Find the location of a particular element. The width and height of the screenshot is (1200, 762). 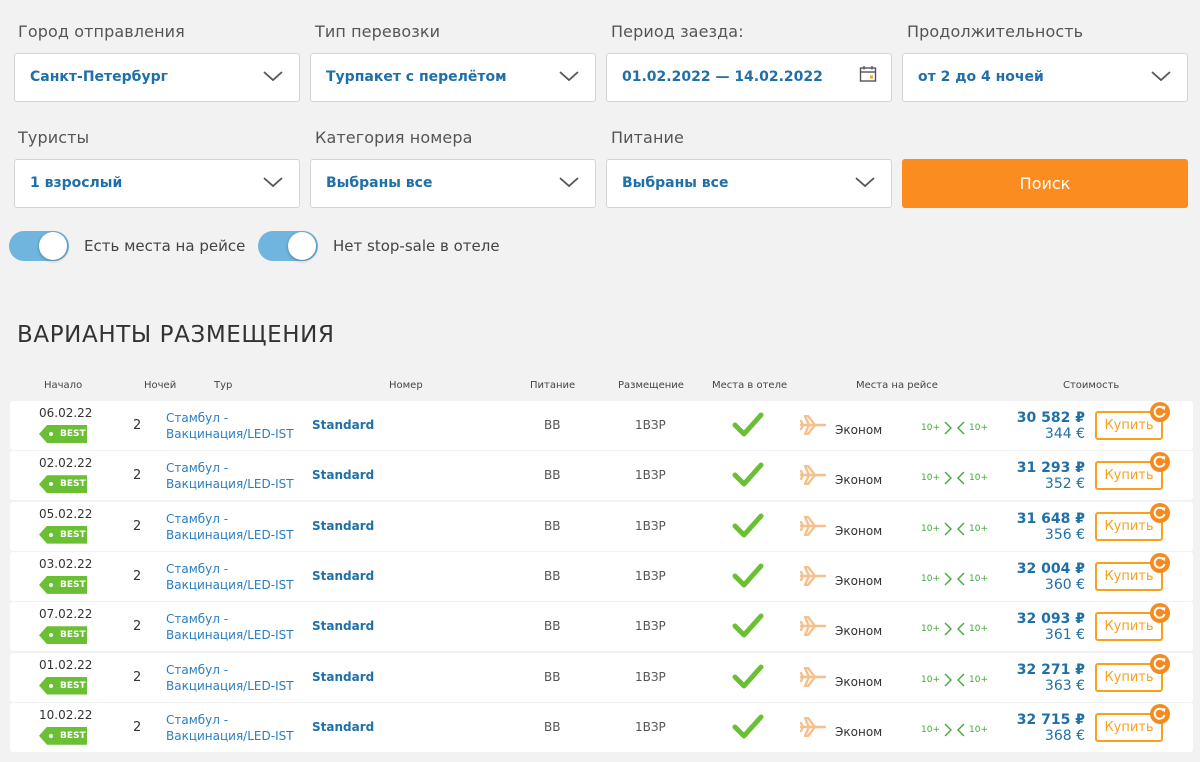

tourists-select: 1 взрослый is located at coordinates (157, 183).